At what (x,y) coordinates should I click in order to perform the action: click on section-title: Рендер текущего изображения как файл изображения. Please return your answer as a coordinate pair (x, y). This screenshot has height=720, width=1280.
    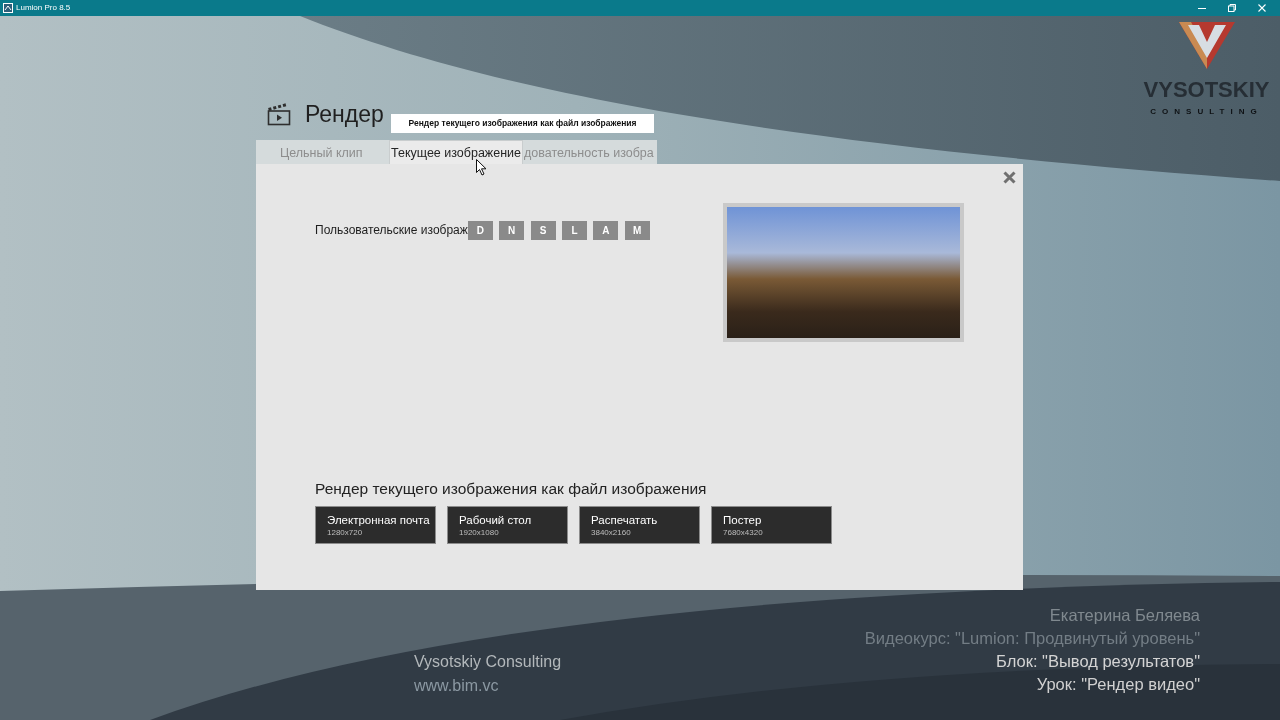
    Looking at the image, I should click on (511, 489).